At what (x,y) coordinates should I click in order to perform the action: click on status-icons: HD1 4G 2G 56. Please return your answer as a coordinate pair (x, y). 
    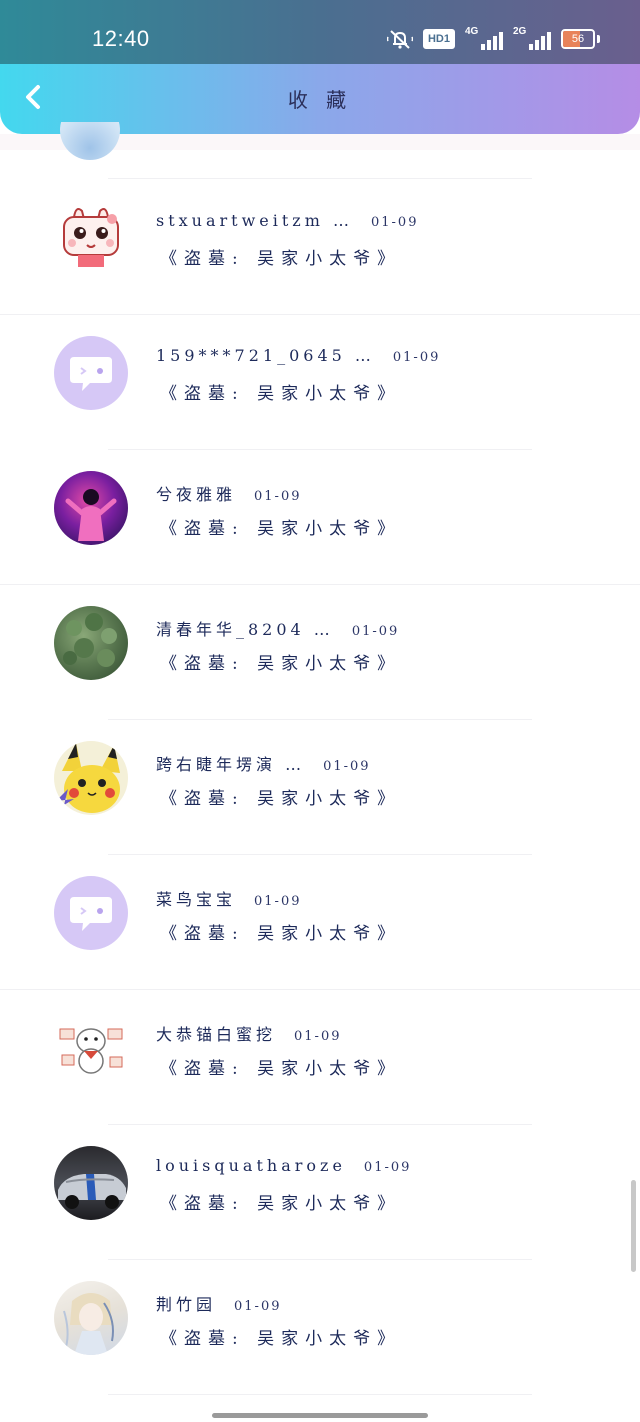
    Looking at the image, I should click on (493, 38).